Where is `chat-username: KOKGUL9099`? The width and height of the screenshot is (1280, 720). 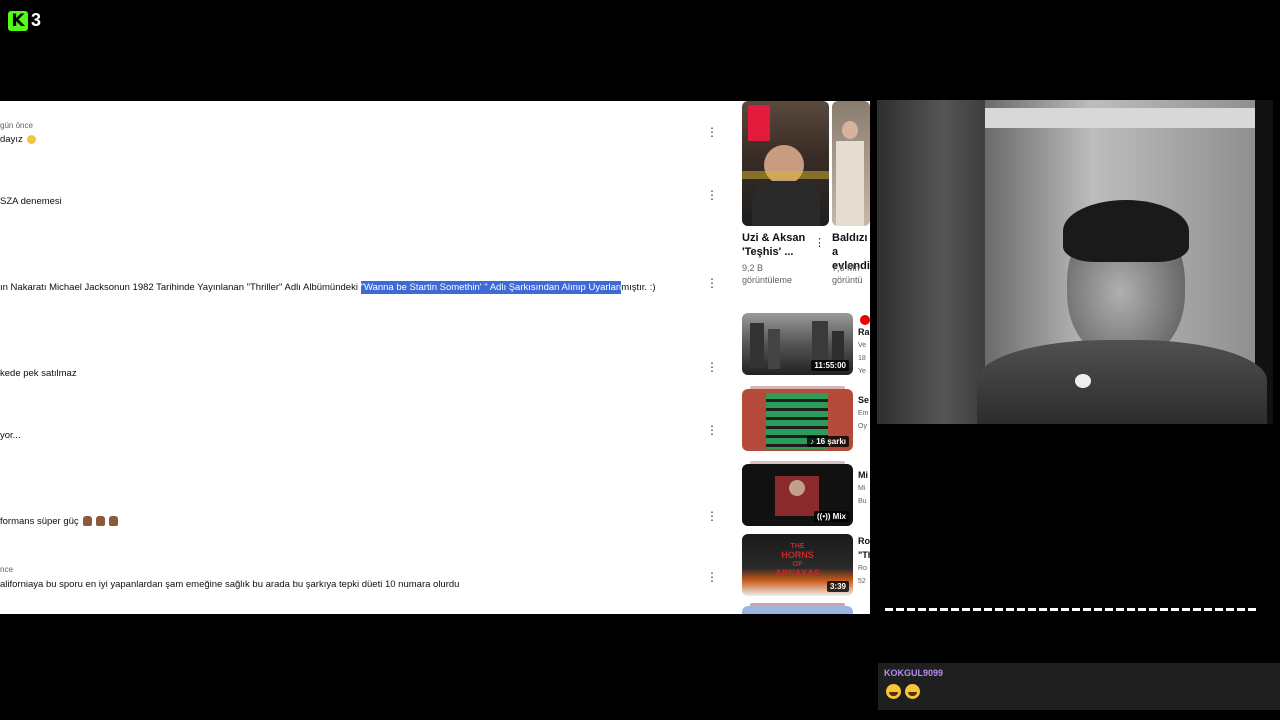
chat-username: KOKGUL9099 is located at coordinates (913, 673).